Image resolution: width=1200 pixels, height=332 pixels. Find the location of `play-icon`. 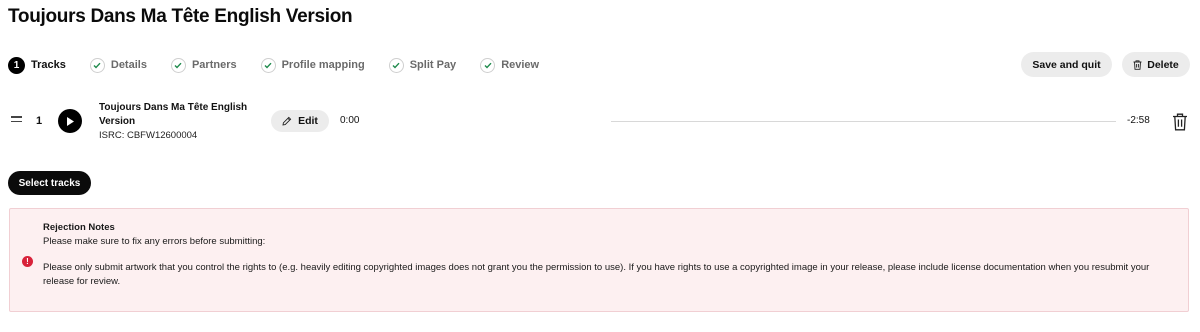

play-icon is located at coordinates (70, 121).